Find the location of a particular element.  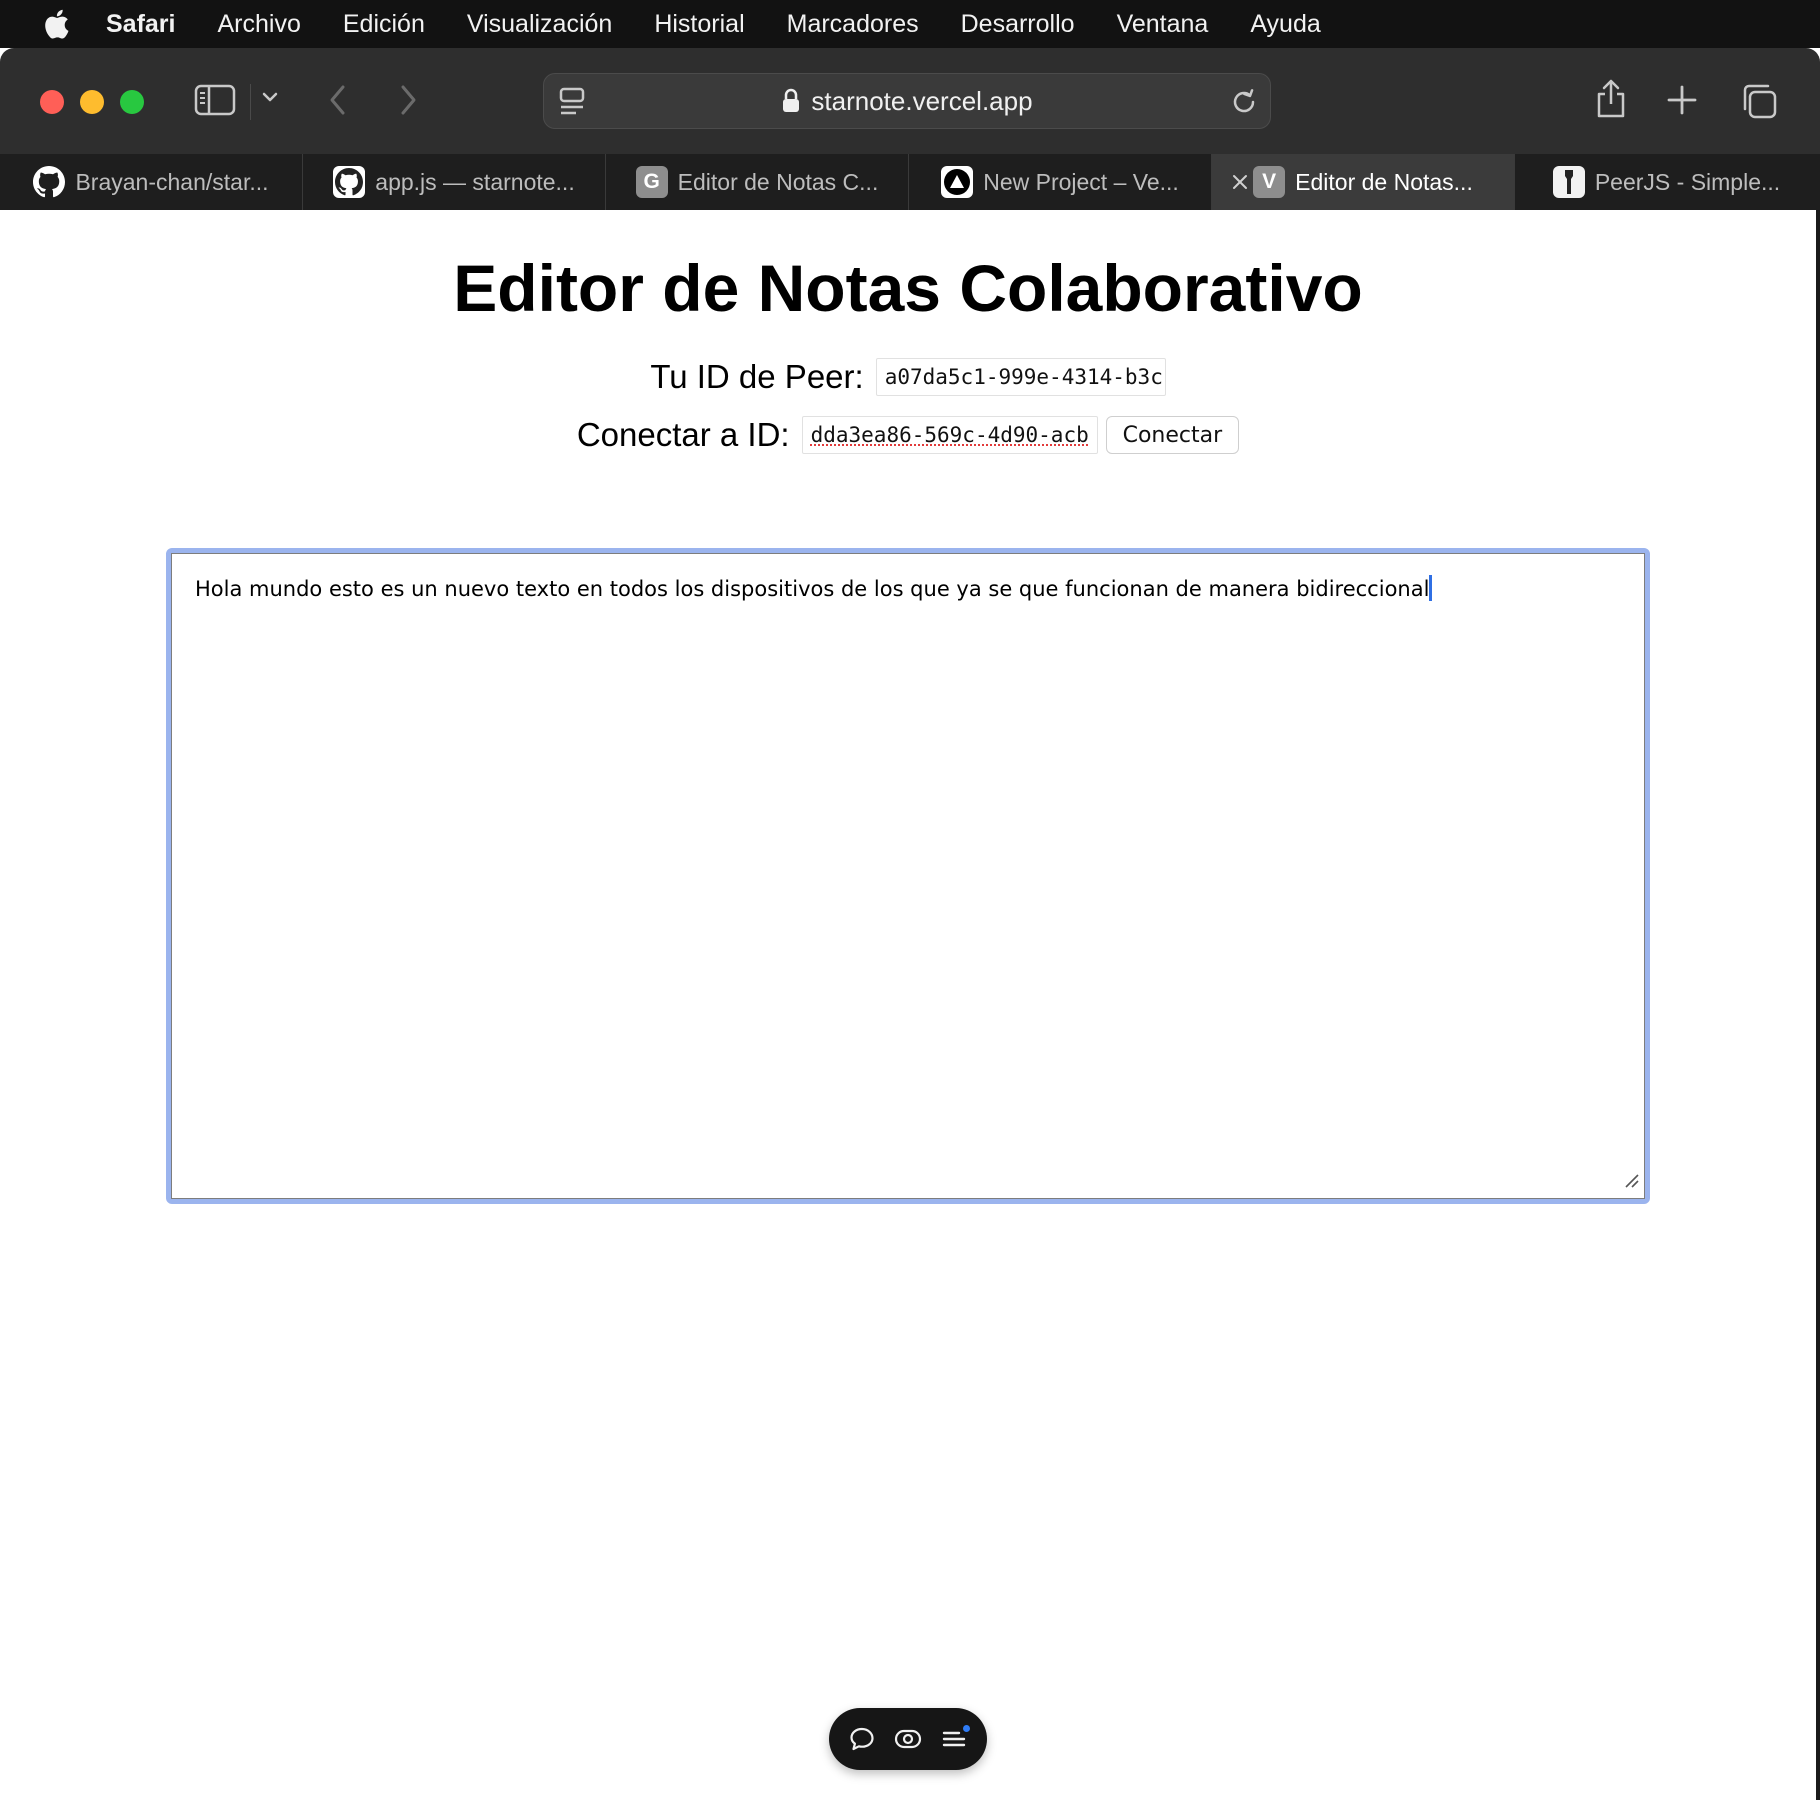

menu-edicion: Edición is located at coordinates (384, 24).